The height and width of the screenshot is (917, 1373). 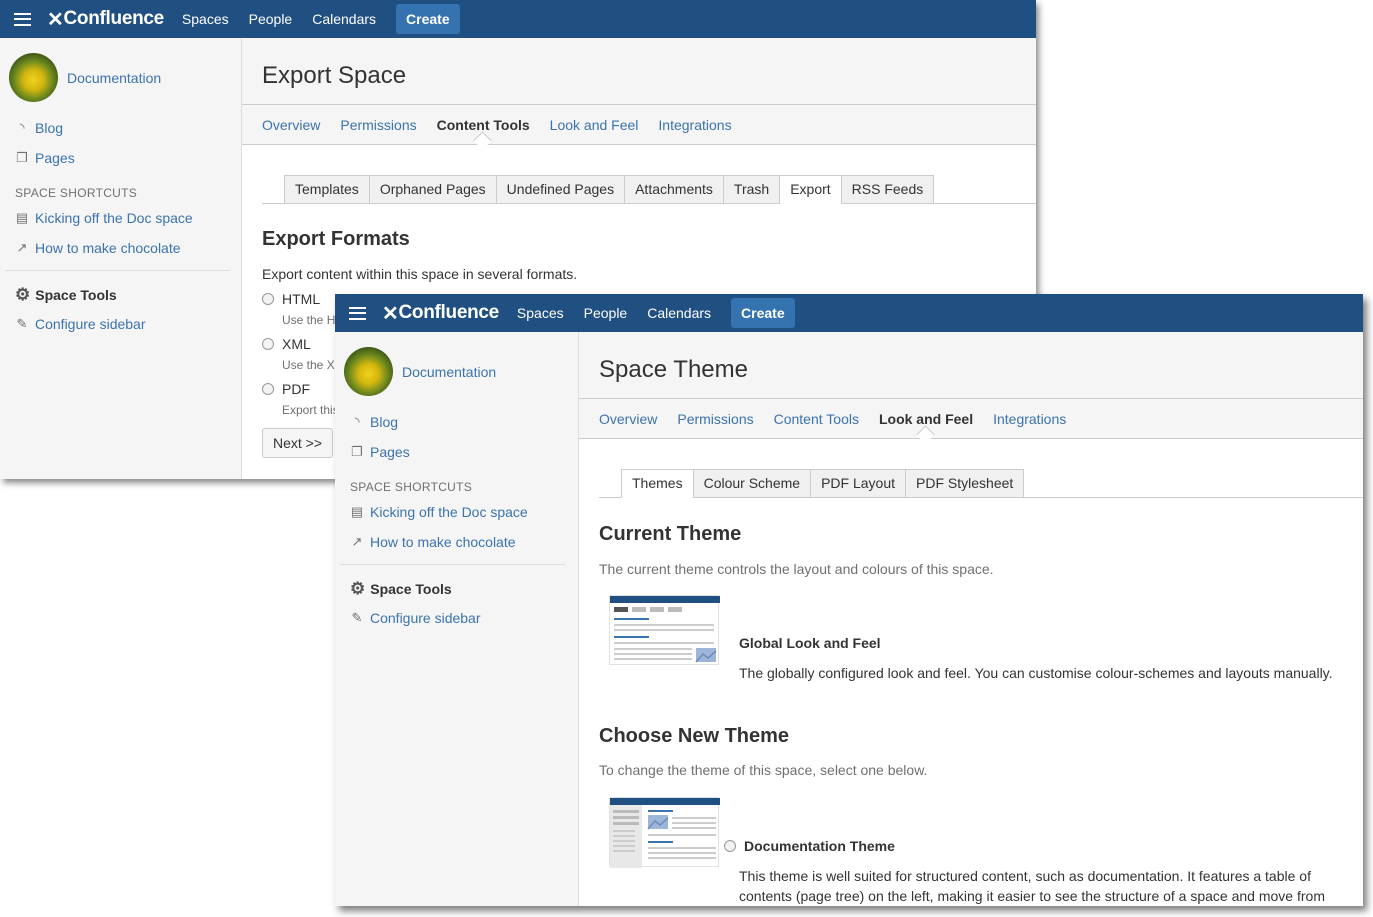 What do you see at coordinates (810, 643) in the screenshot?
I see `global-theme-name: Global Look and Feel` at bounding box center [810, 643].